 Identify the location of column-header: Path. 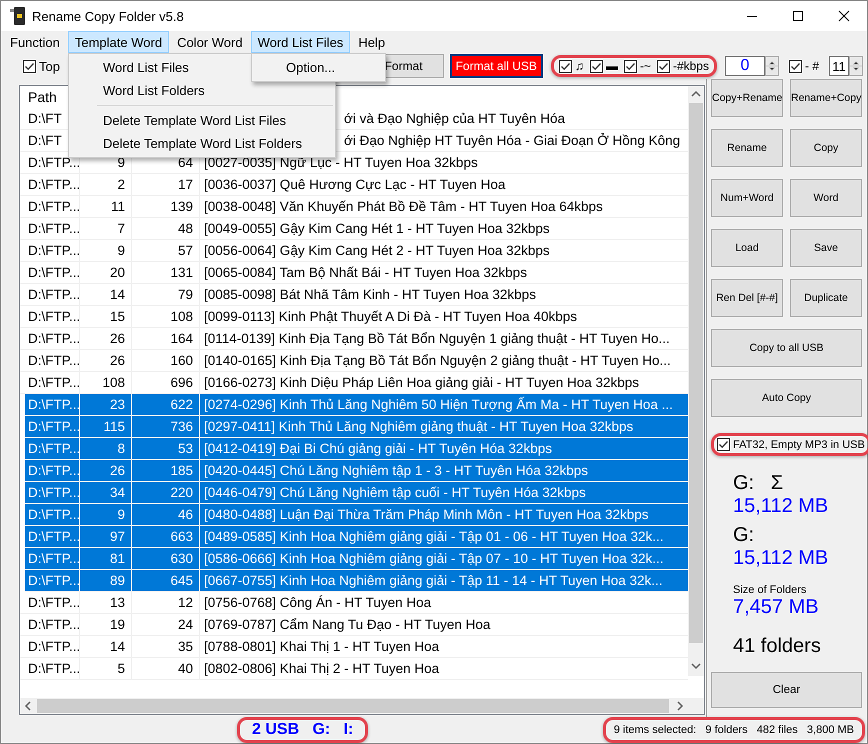
(42, 97).